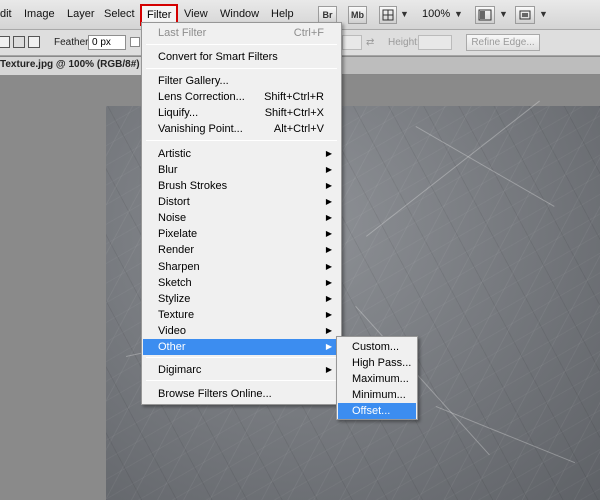  What do you see at coordinates (159, 15) in the screenshot?
I see `menu-filter-label: Filter` at bounding box center [159, 15].